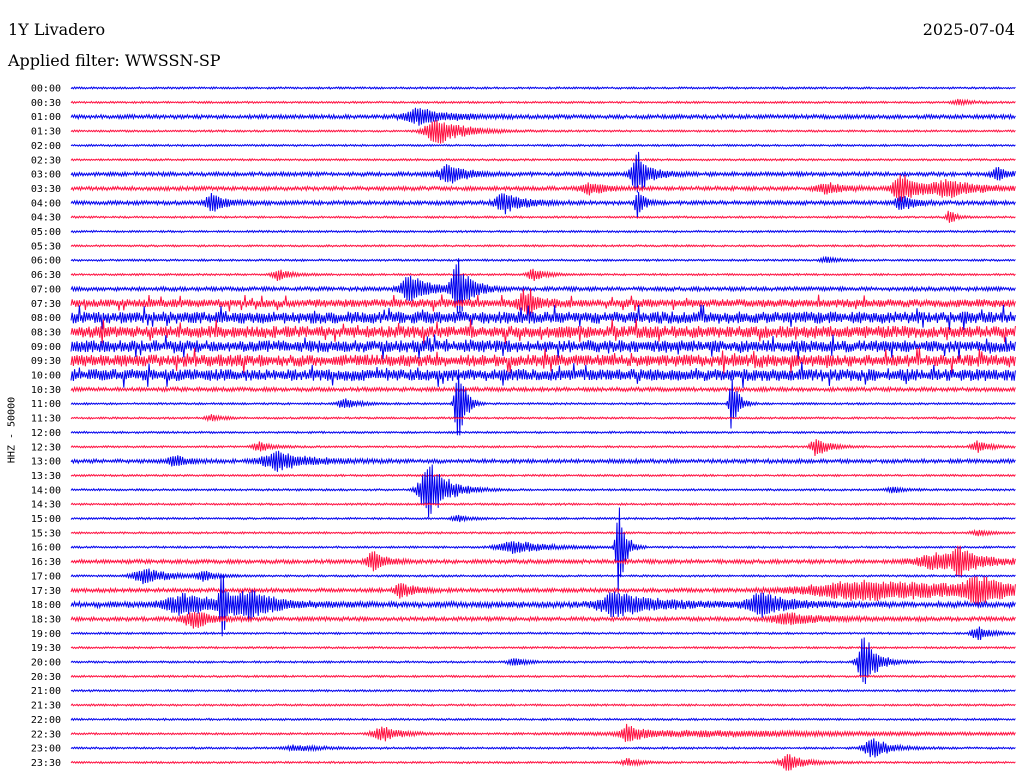  What do you see at coordinates (46, 261) in the screenshot?
I see `row-time-label: 06:00` at bounding box center [46, 261].